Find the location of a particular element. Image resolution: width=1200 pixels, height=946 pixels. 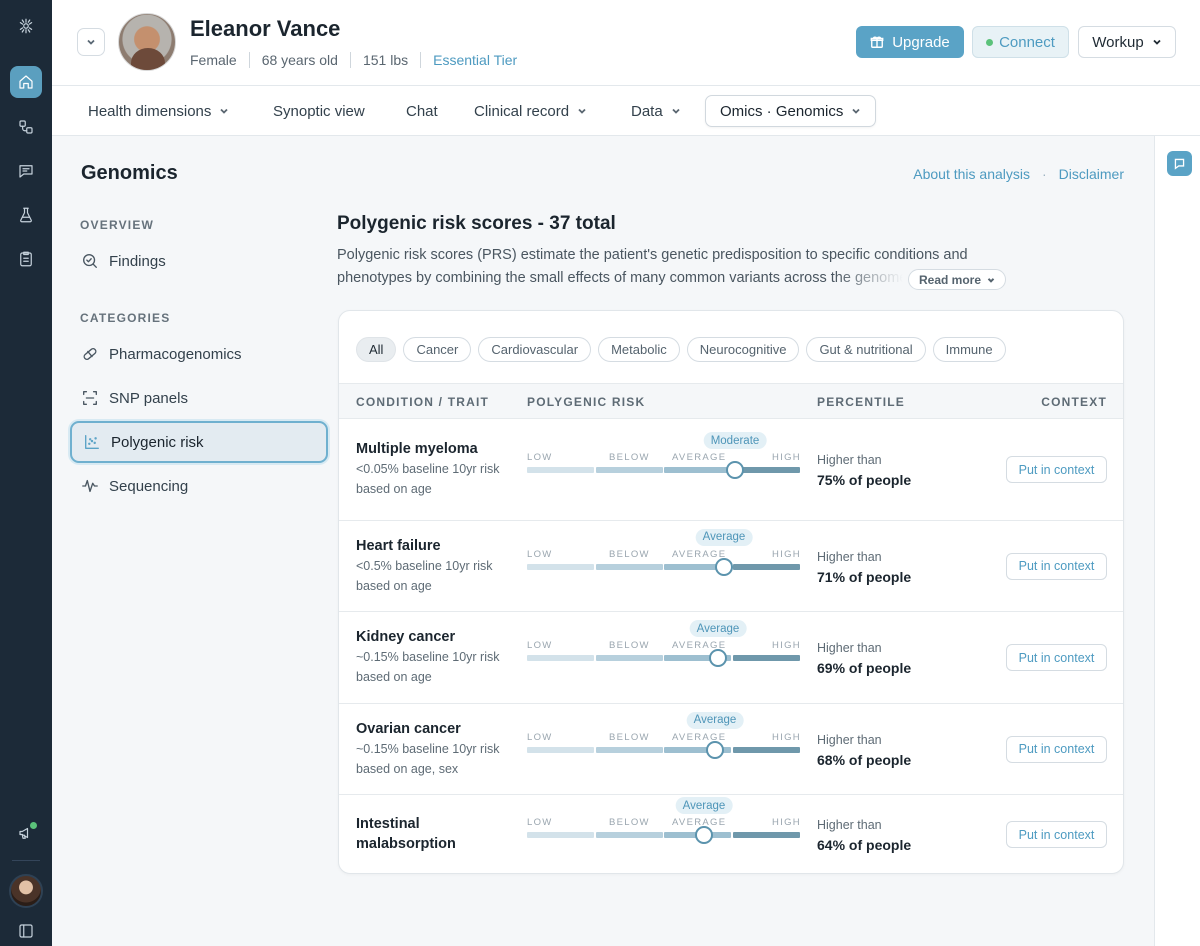

disclaimer-link: Disclaimer is located at coordinates (1091, 174).